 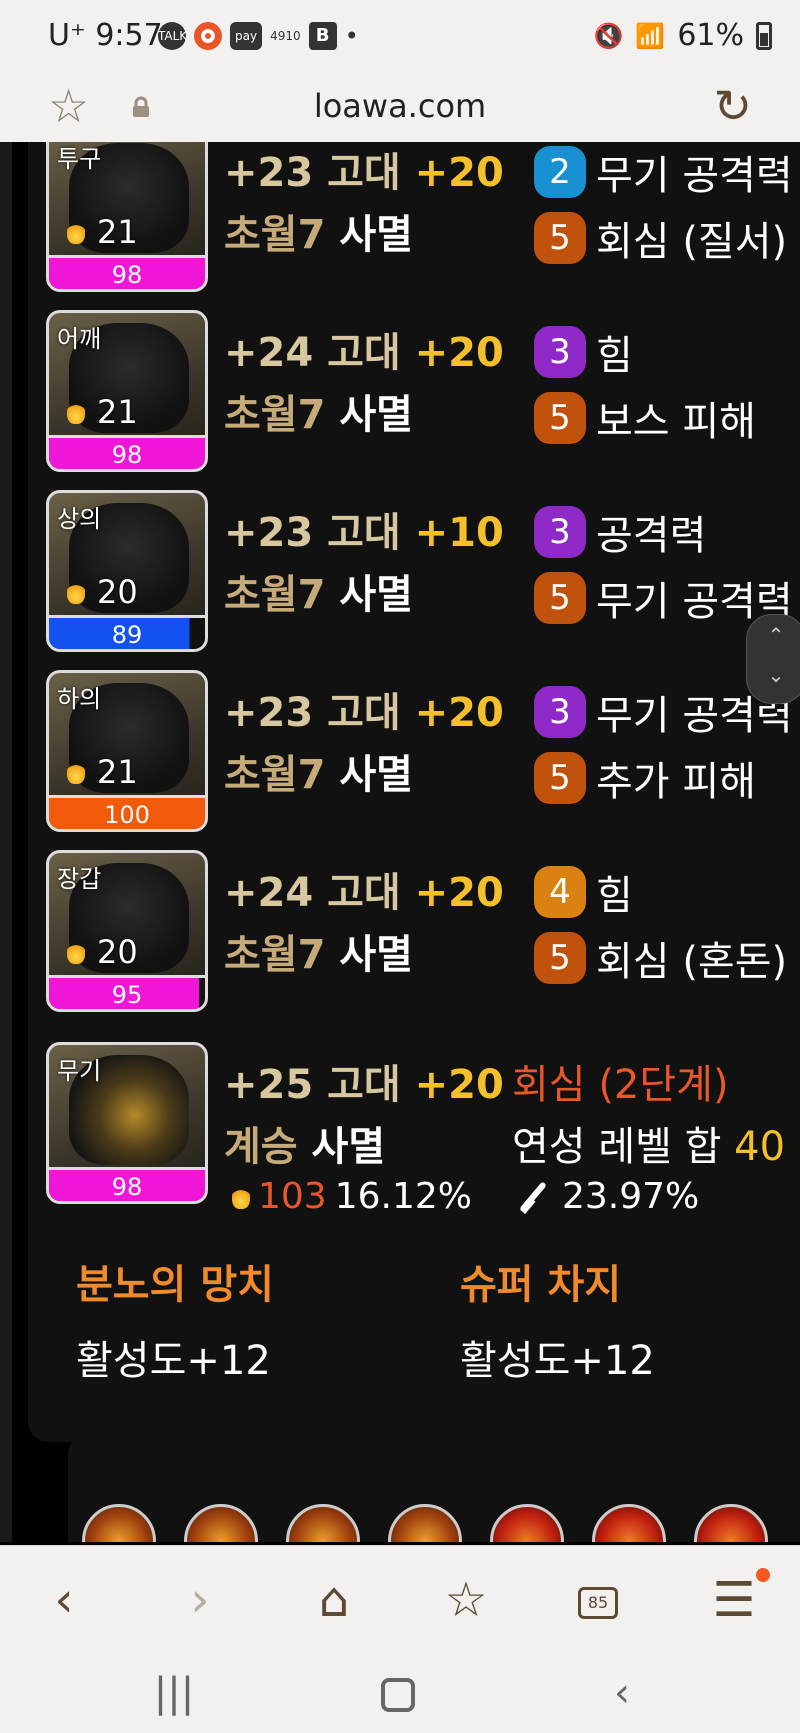 What do you see at coordinates (694, 176) in the screenshot?
I see `effect-name: 무기 공격력` at bounding box center [694, 176].